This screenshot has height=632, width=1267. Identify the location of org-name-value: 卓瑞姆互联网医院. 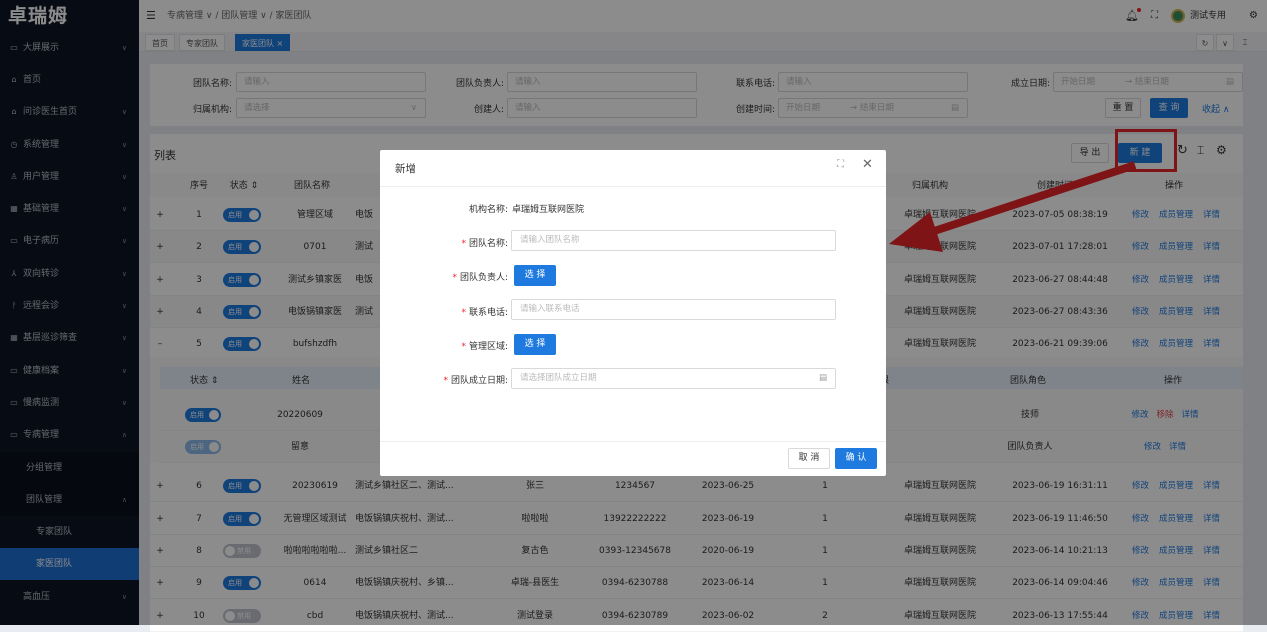
(548, 210).